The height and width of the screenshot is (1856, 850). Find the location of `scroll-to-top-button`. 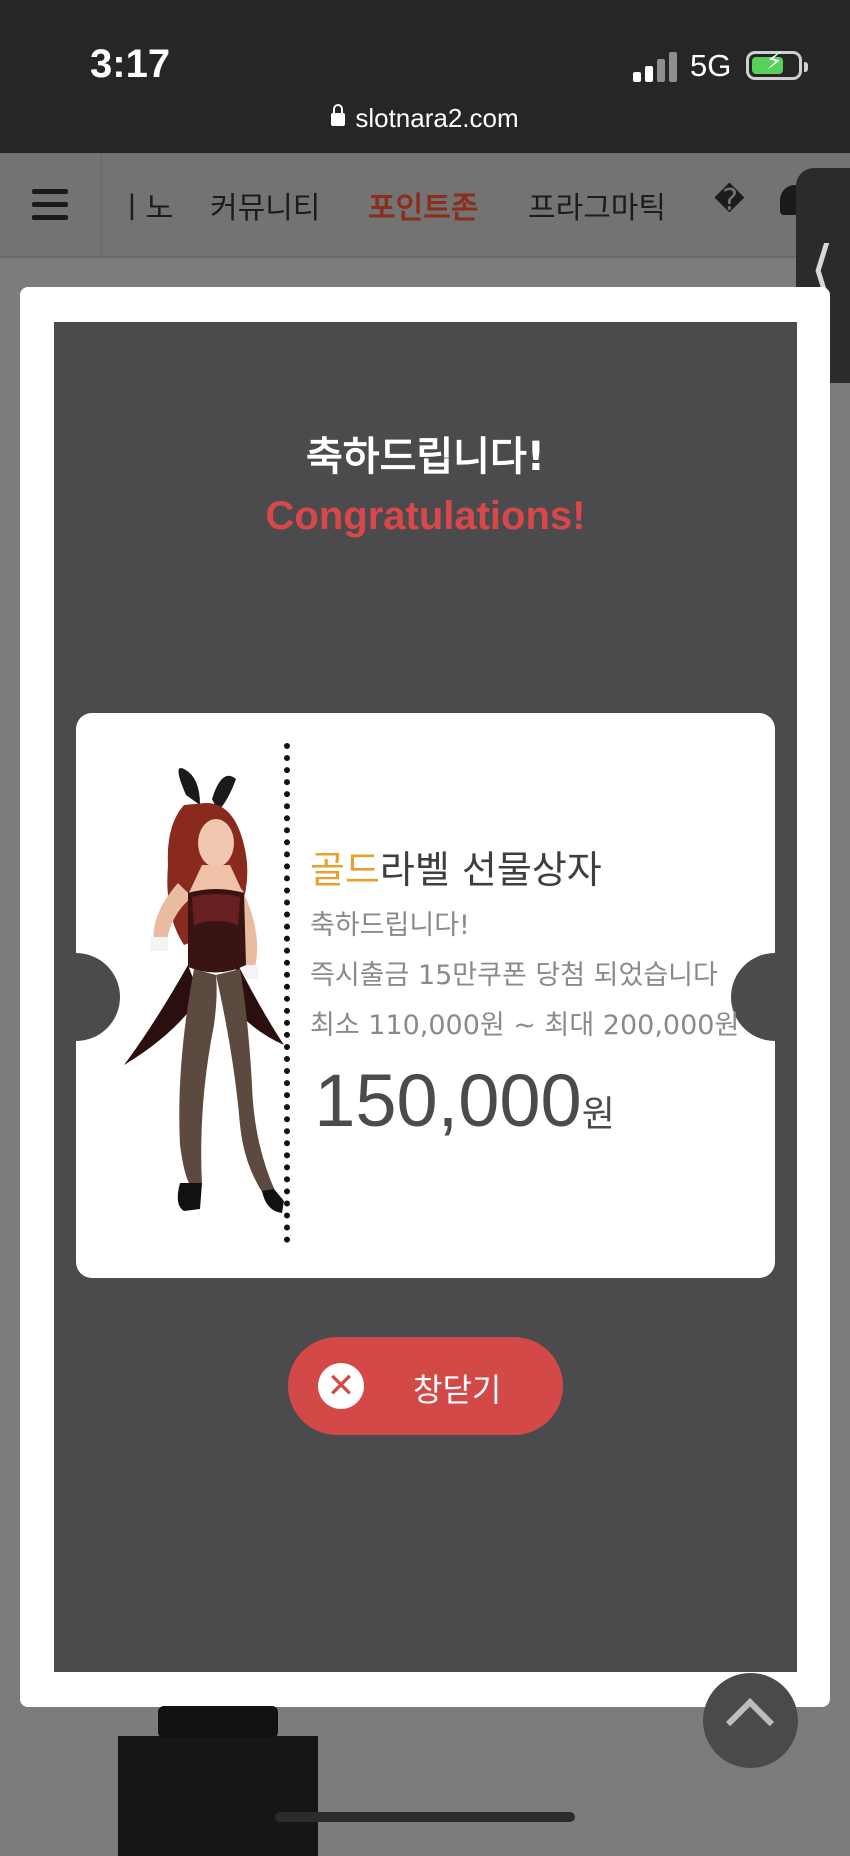

scroll-to-top-button is located at coordinates (750, 1720).